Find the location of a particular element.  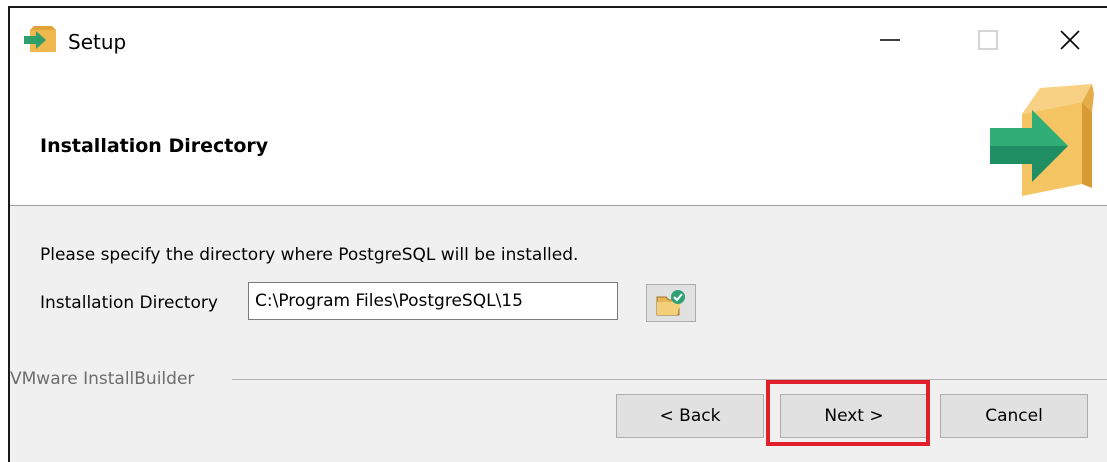

page-title: Installation Directory is located at coordinates (154, 146).